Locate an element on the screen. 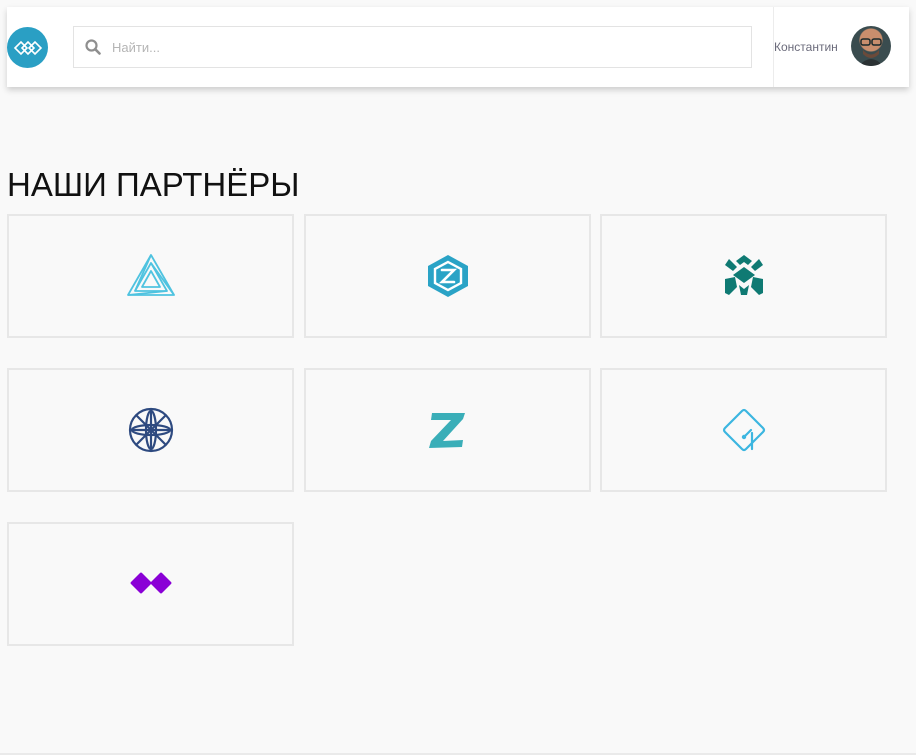  app-logo is located at coordinates (27, 47).